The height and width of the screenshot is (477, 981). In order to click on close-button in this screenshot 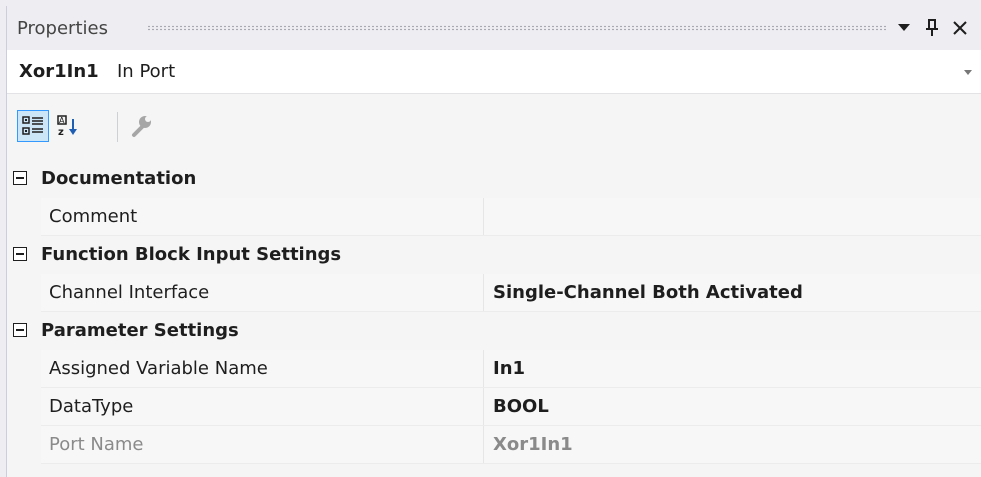, I will do `click(960, 28)`.